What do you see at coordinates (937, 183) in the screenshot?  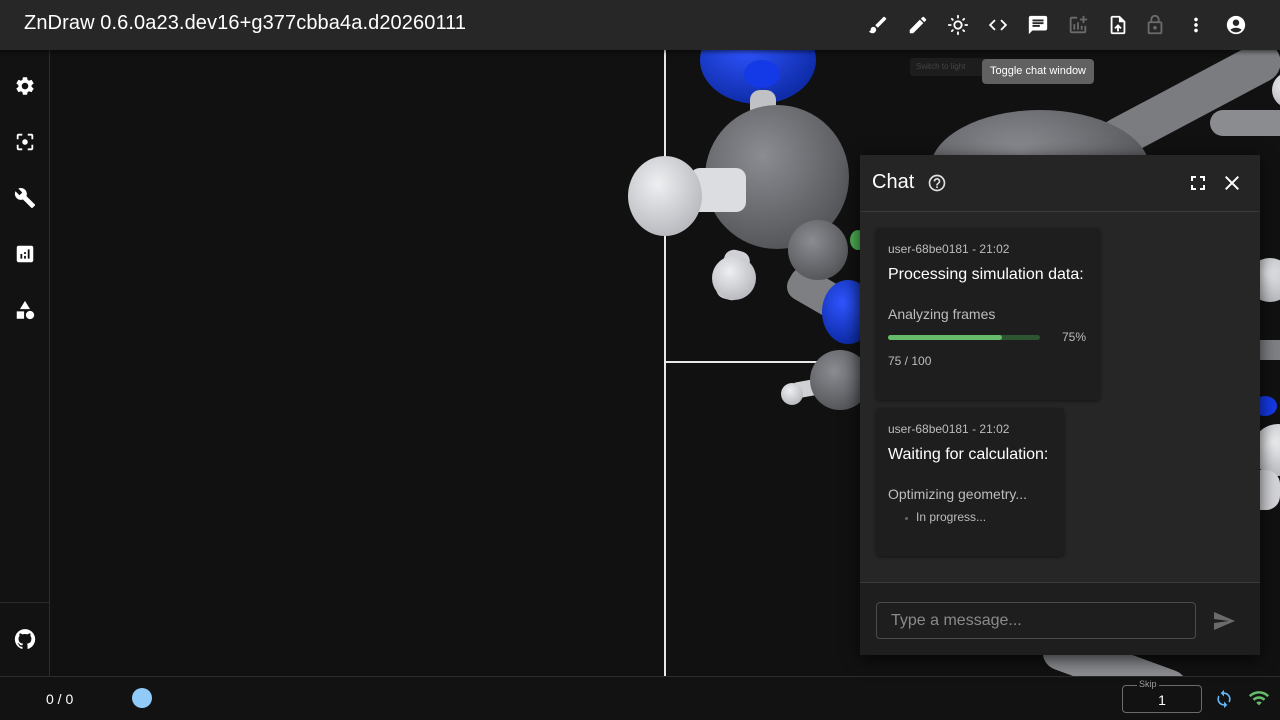 I see `help-icon` at bounding box center [937, 183].